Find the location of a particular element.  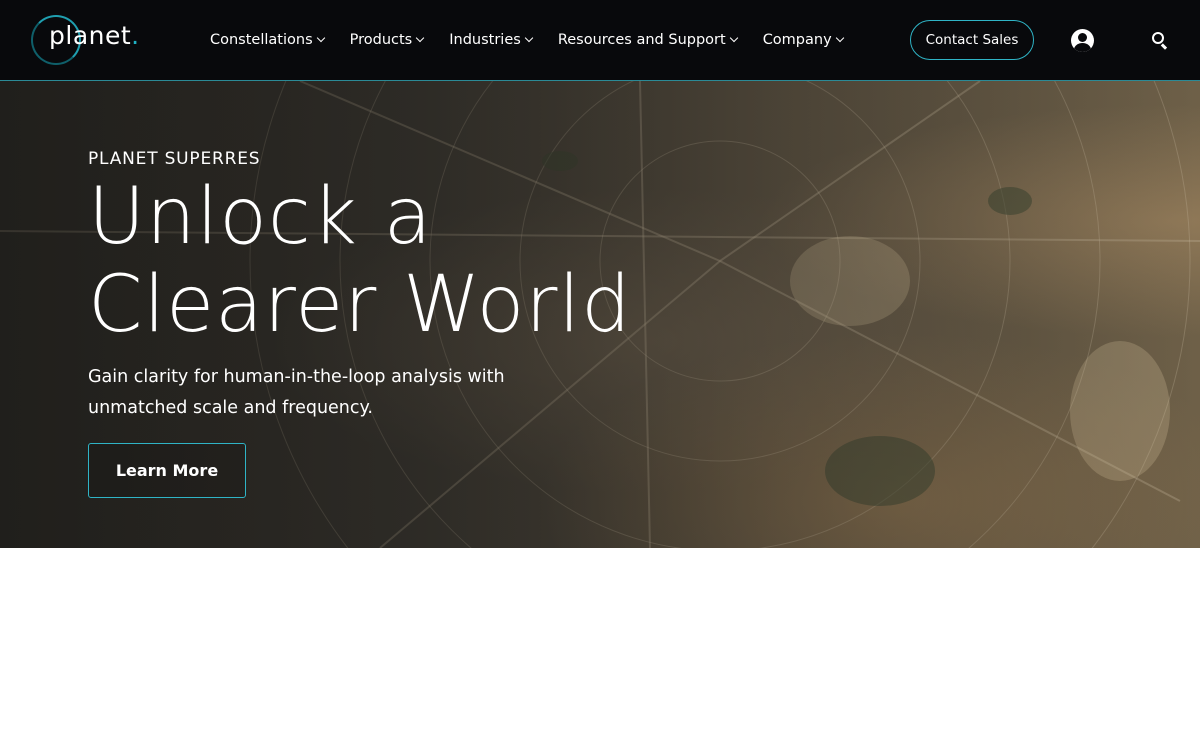

nav-item-company: Company is located at coordinates (803, 40).